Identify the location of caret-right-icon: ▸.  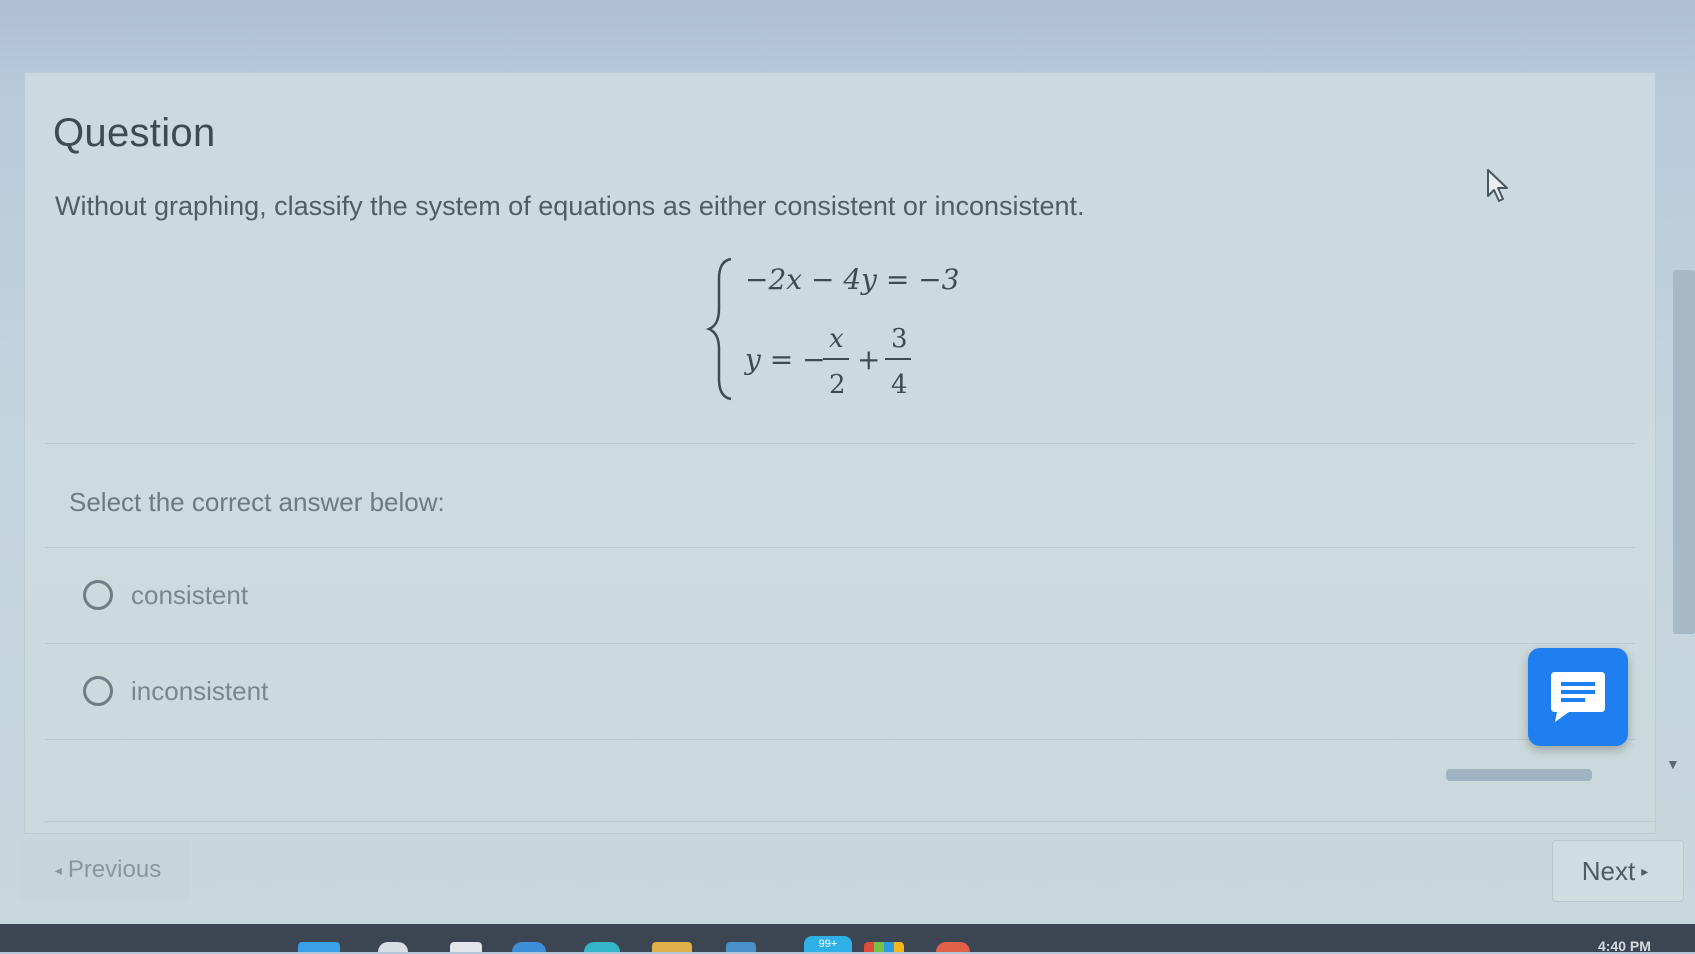
(1645, 870).